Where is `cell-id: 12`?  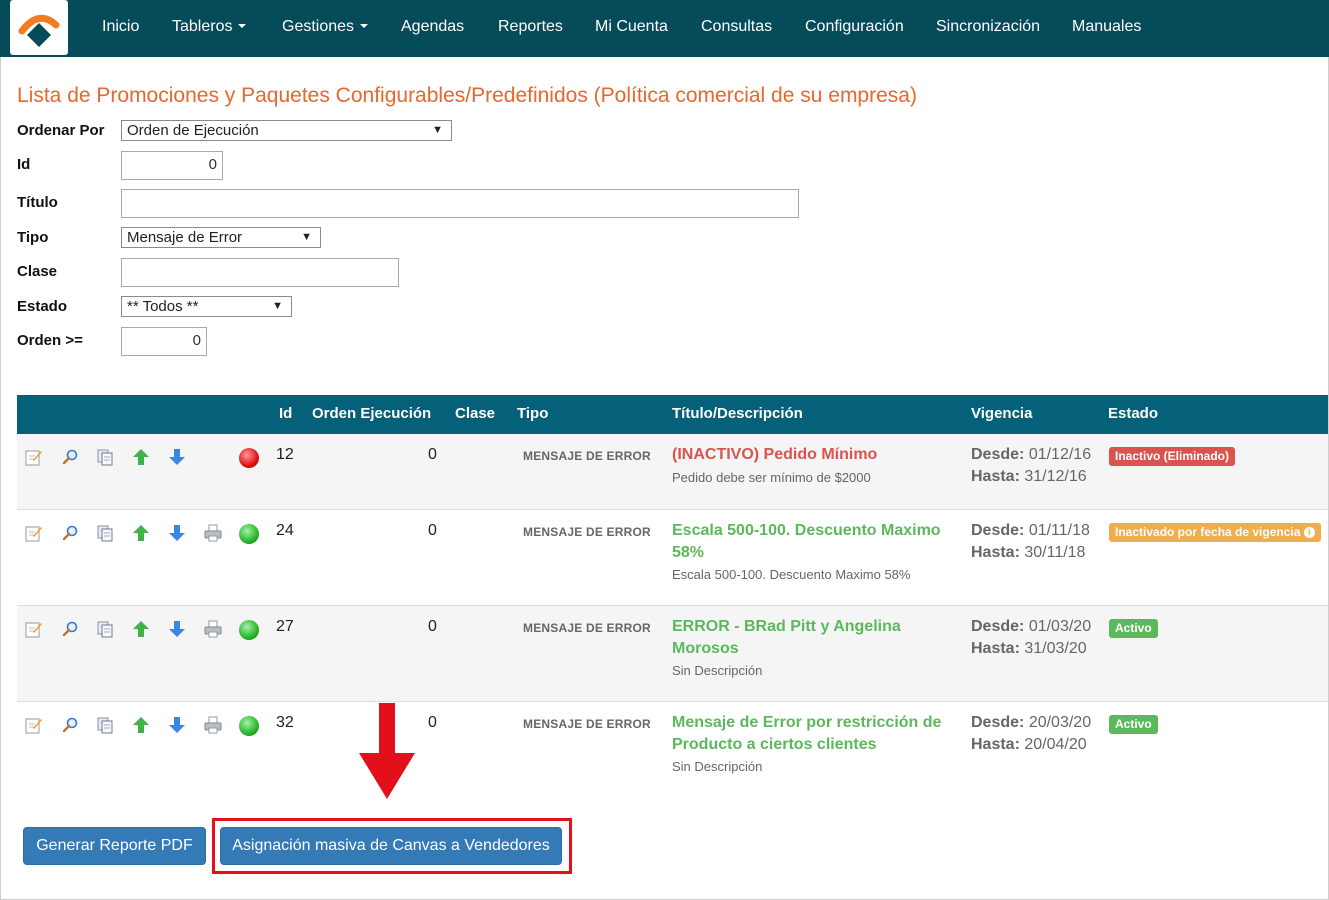 cell-id: 12 is located at coordinates (285, 454).